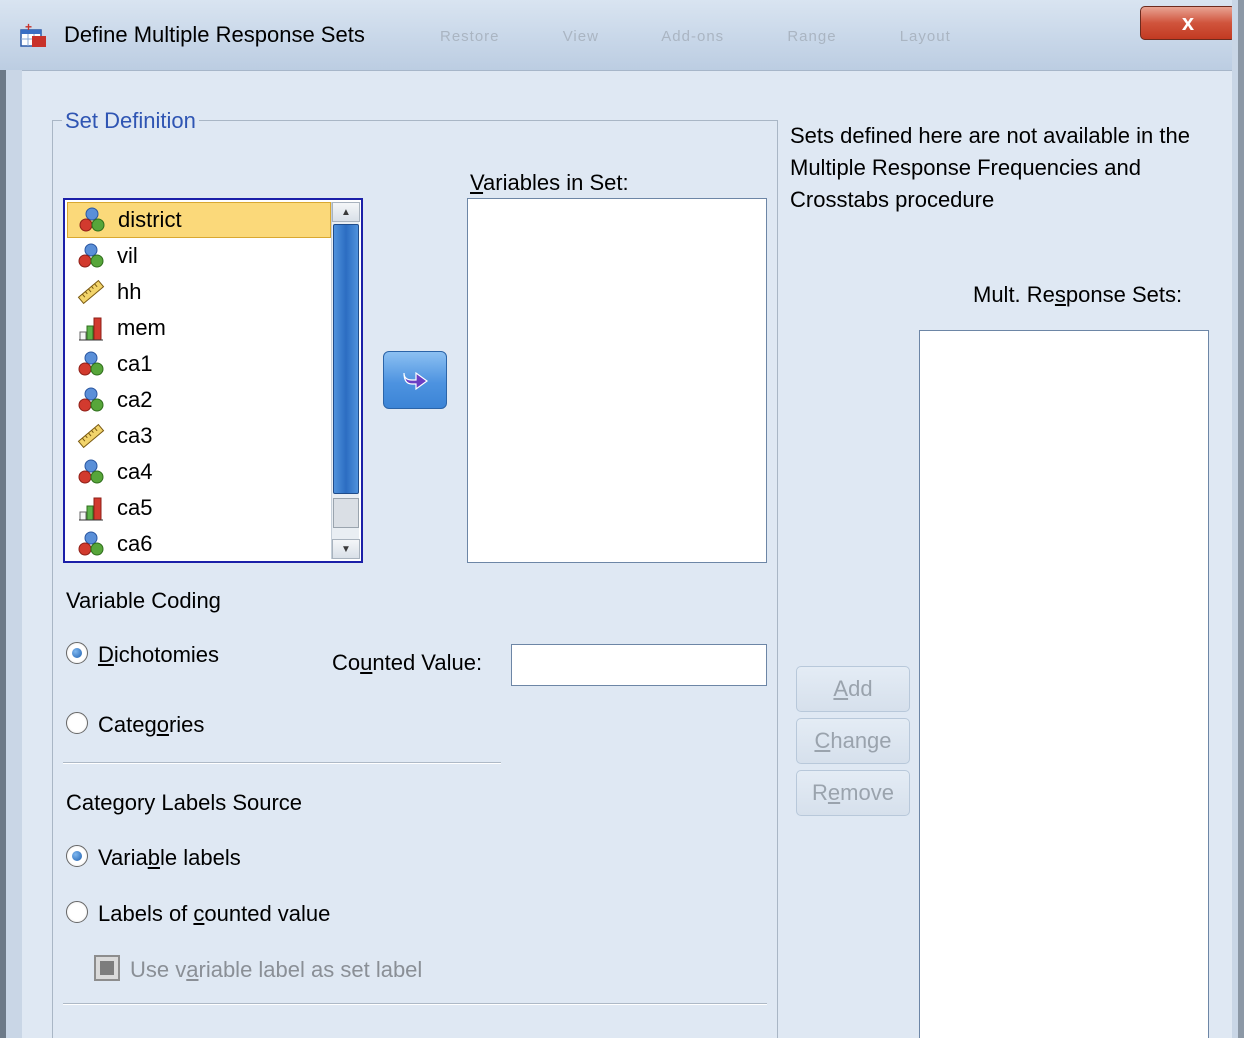 The image size is (1244, 1038). Describe the element at coordinates (11, 554) in the screenshot. I see `window-frame-left` at that location.